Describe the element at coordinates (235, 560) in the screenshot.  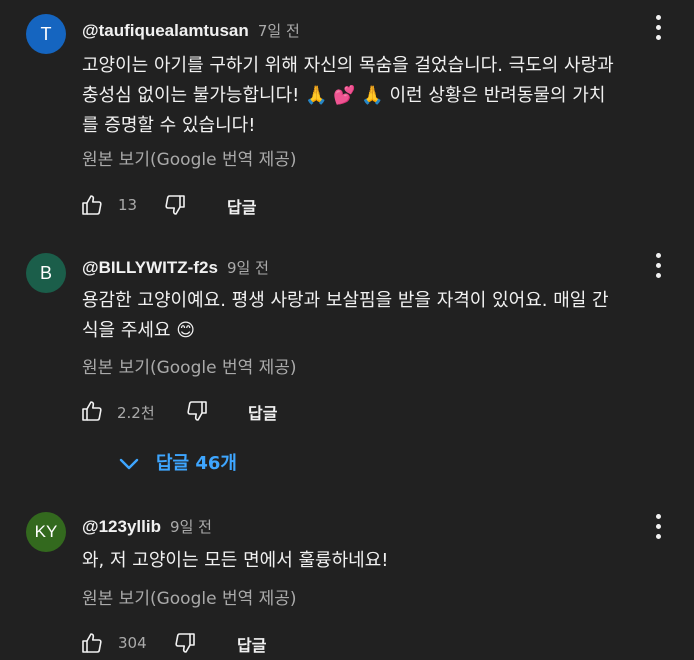
I see `comment-text-line: 와, 저 고양이는 모든 면에서 훌륭하네요!` at that location.